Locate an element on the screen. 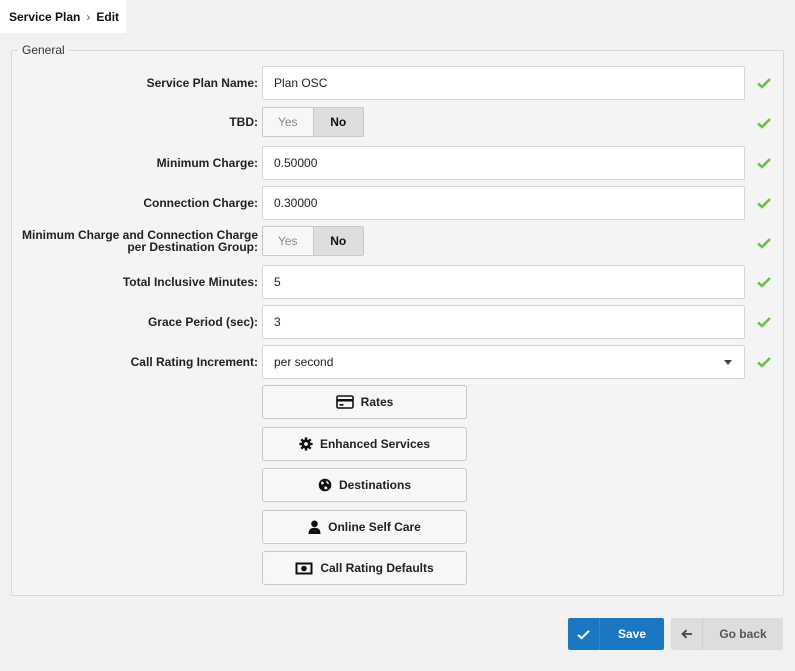  call-rating-defaults-button: Call Rating Defaults is located at coordinates (364, 568).